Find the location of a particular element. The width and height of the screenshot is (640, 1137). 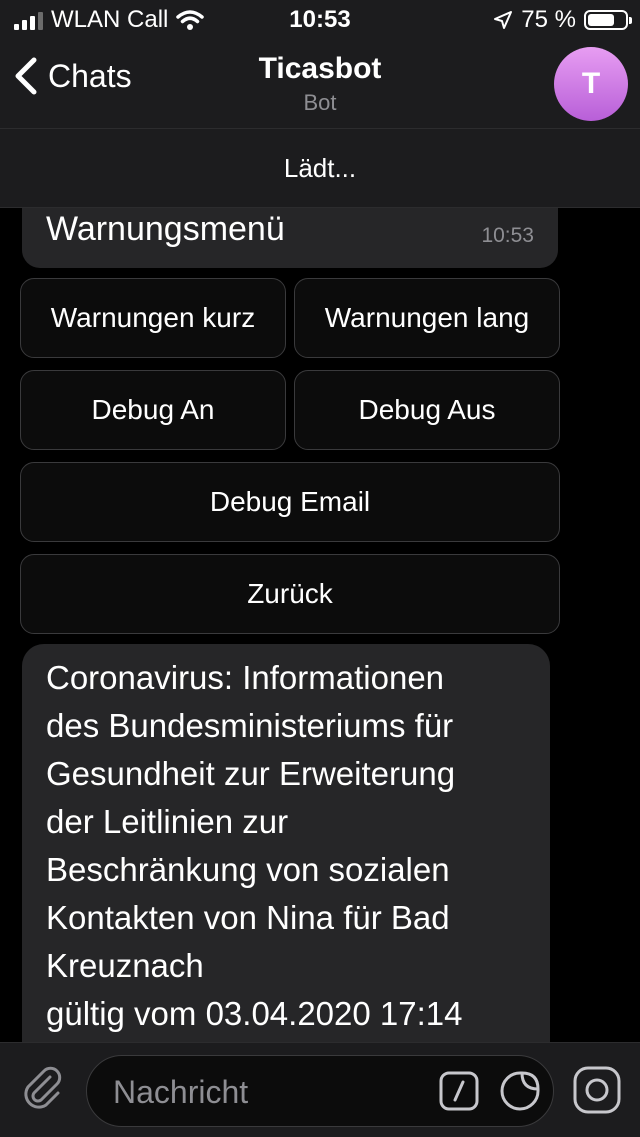

message-time: 10:53 is located at coordinates (507, 235).